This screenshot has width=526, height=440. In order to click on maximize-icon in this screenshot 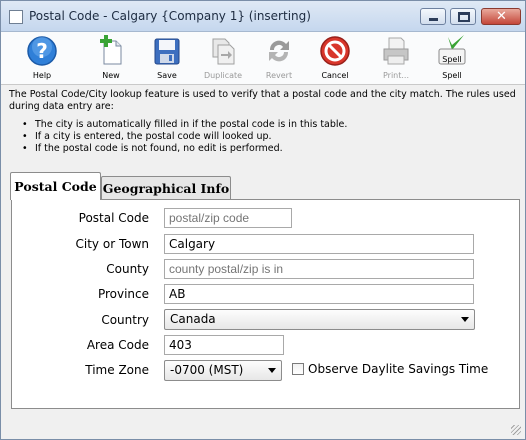, I will do `click(464, 17)`.